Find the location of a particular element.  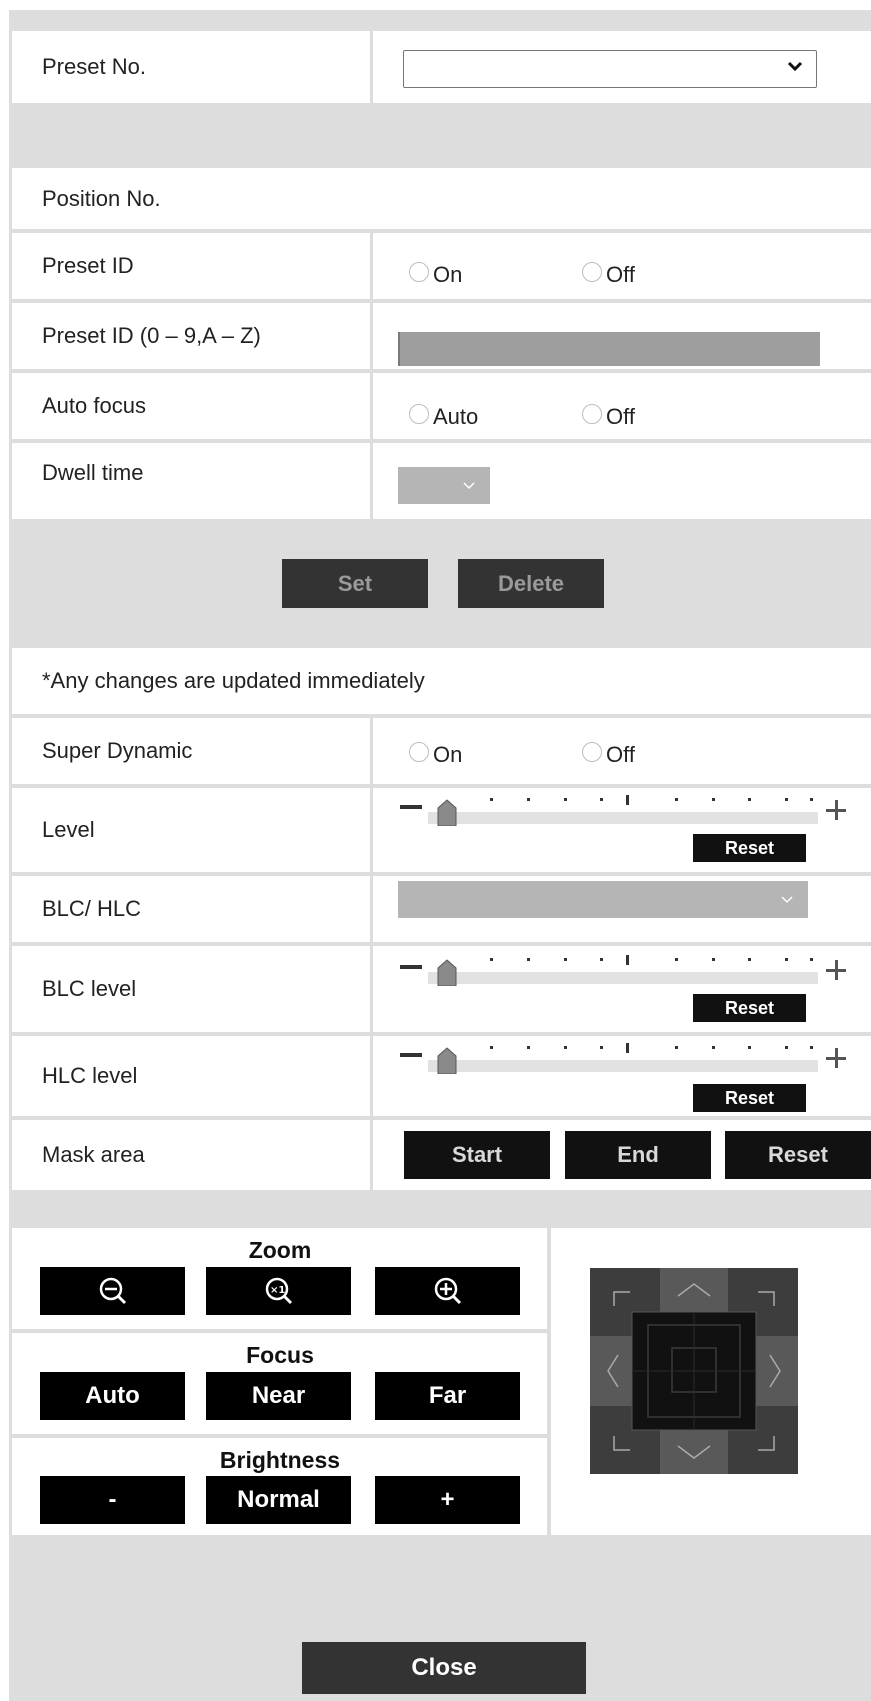

hlc-level-reset-button: Reset is located at coordinates (749, 1098).